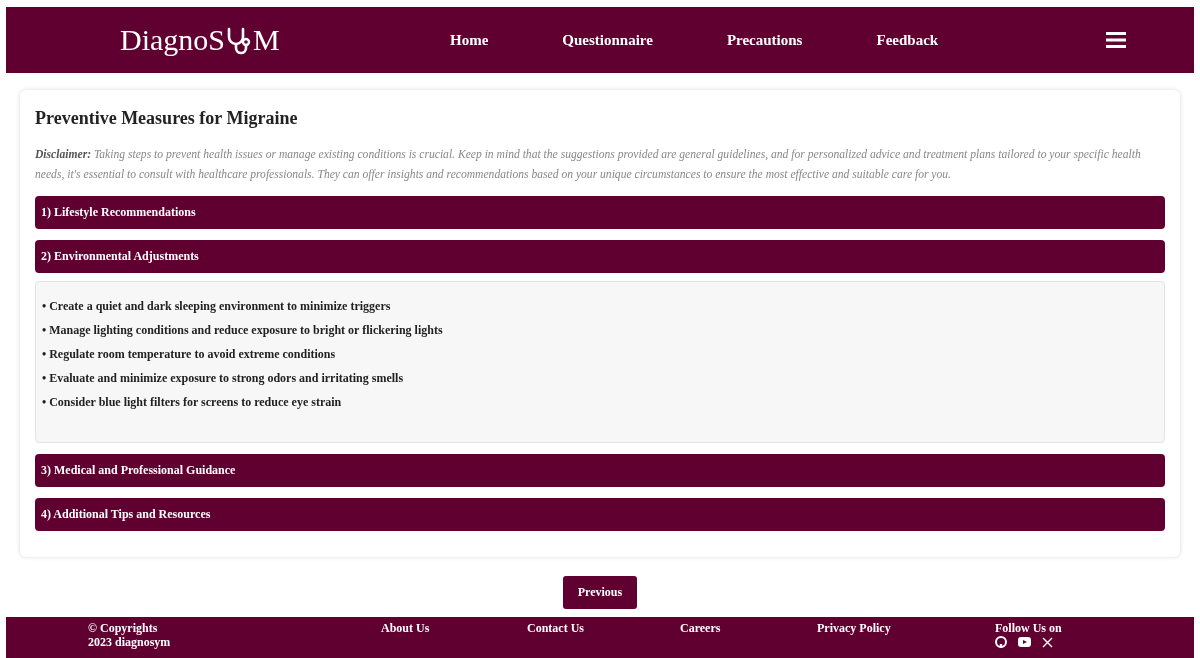 The image size is (1200, 658). What do you see at coordinates (600, 514) in the screenshot?
I see `accordion-header: 4) Additional Tips and Resources` at bounding box center [600, 514].